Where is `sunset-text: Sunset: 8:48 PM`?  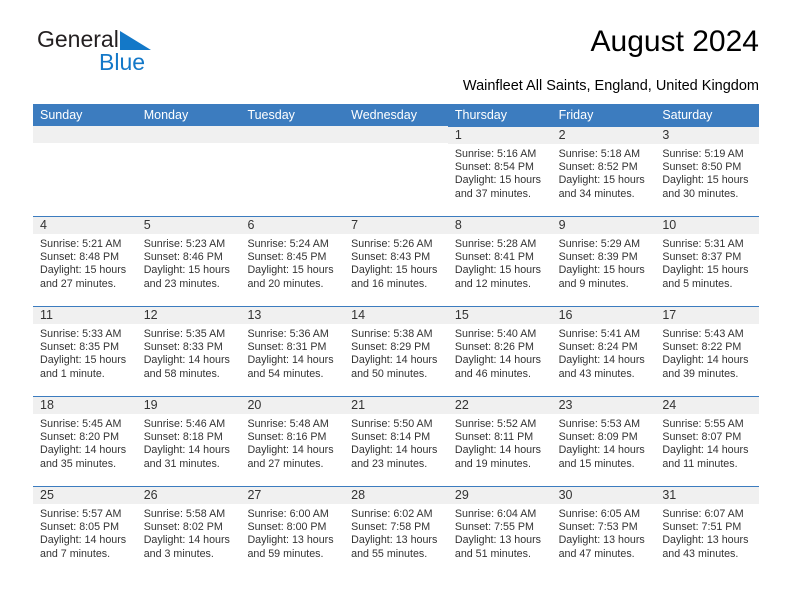 sunset-text: Sunset: 8:48 PM is located at coordinates (80, 257).